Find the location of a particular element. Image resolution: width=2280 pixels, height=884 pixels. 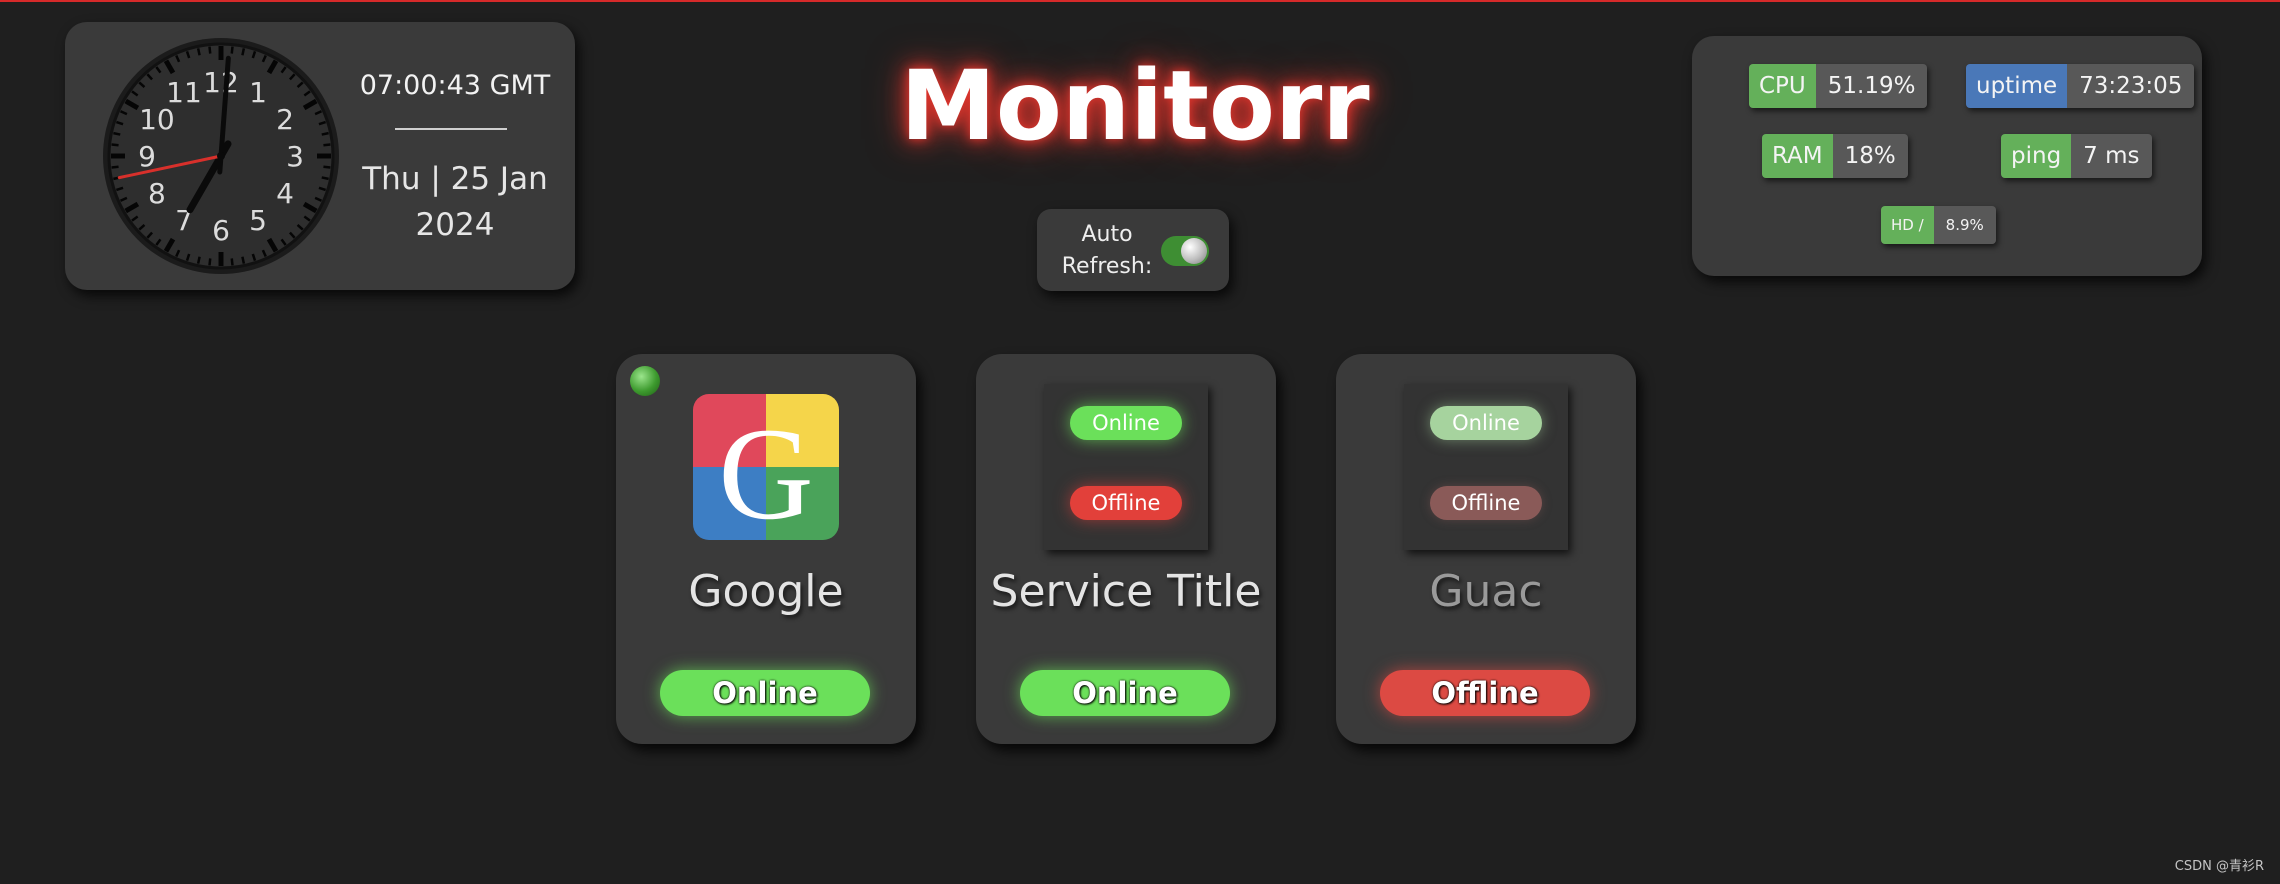

stat-cpu: CPU 51.19% is located at coordinates (1838, 86).